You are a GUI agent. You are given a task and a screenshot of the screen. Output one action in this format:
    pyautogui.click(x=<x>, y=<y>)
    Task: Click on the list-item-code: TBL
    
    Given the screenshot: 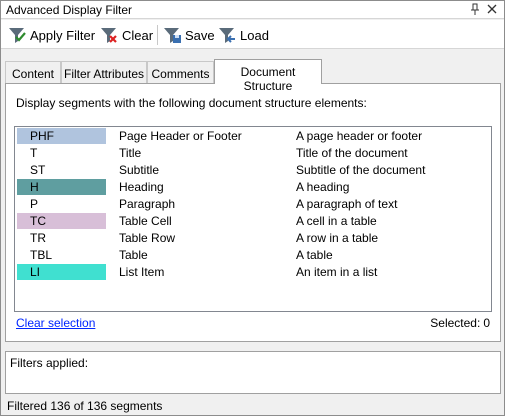 What is the action you would take?
    pyautogui.click(x=41, y=255)
    